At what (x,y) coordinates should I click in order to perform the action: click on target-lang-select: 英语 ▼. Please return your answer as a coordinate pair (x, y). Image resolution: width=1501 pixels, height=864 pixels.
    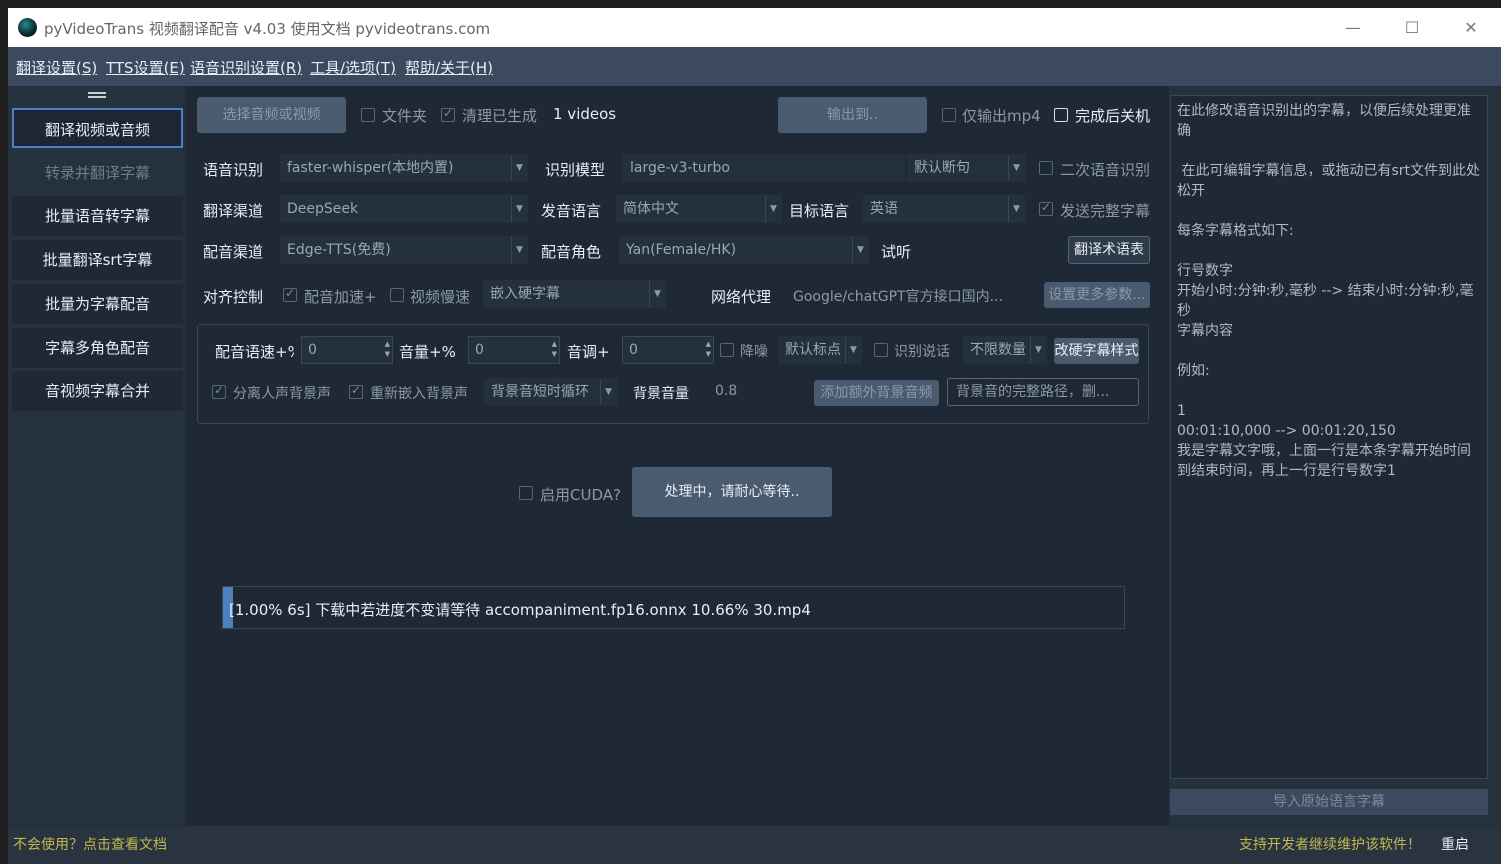
    Looking at the image, I should click on (944, 209).